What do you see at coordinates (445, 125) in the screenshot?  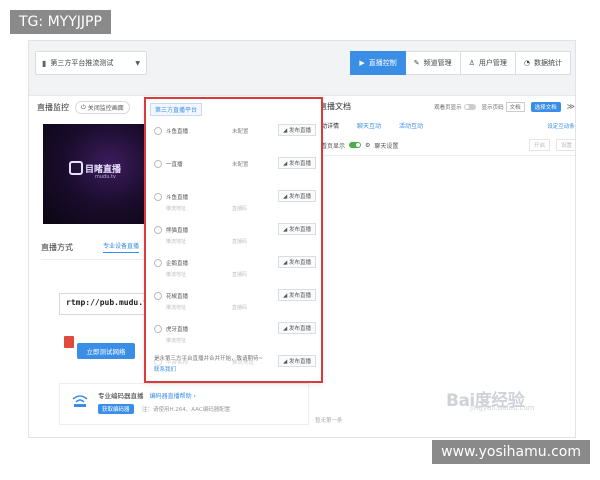 I see `interaction-tabs: 互动详情 聊天互动 活动互动 设定互动条›` at bounding box center [445, 125].